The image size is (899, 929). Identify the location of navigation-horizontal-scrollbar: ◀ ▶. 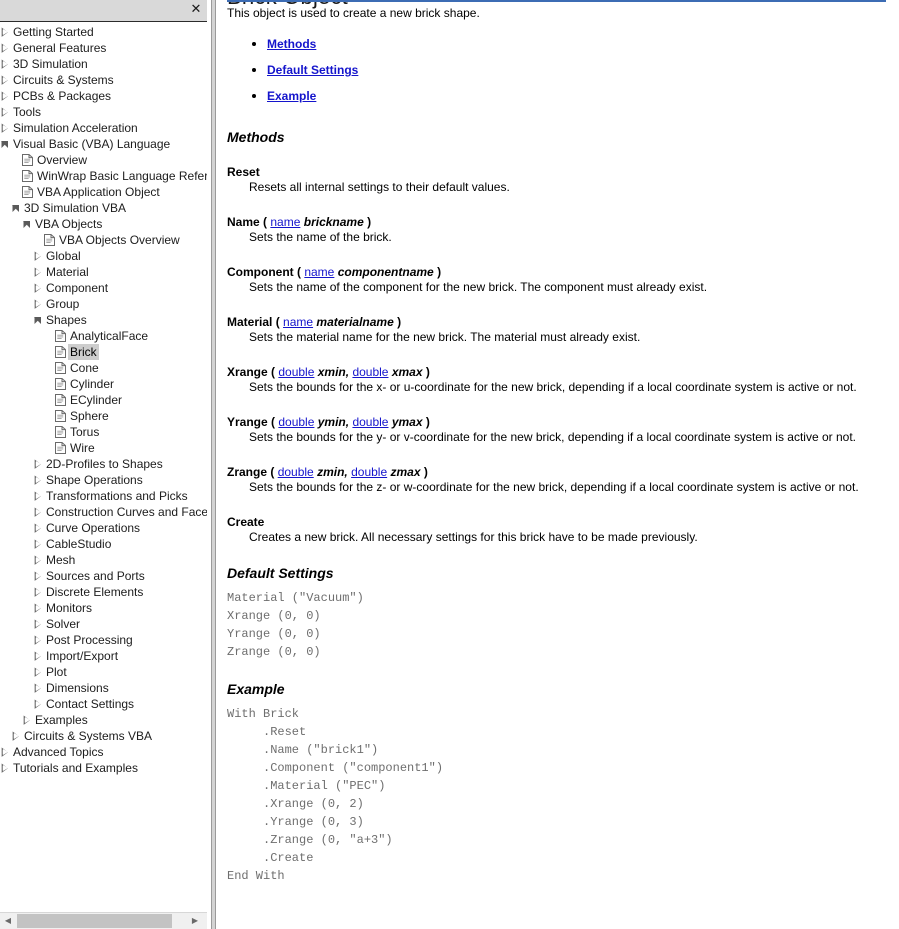
(103, 920).